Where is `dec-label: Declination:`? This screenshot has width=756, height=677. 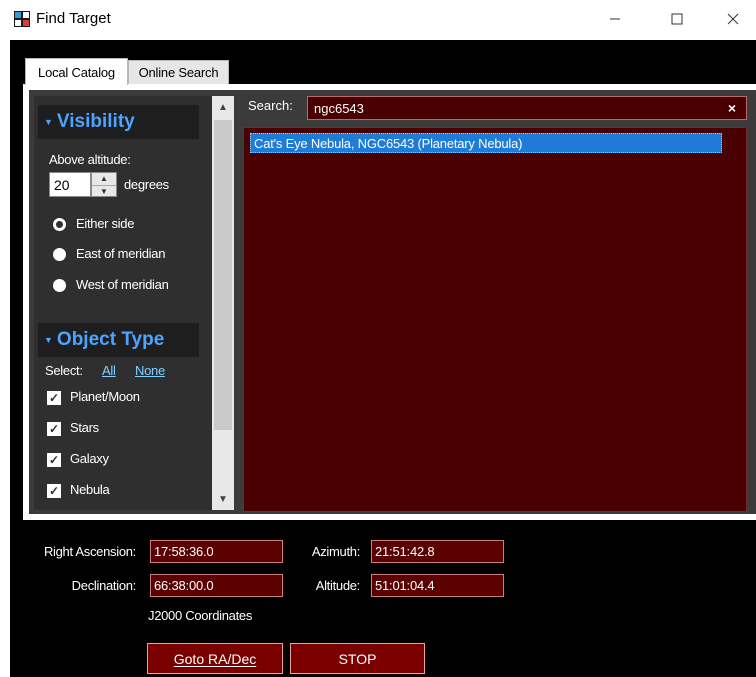
dec-label: Declination: is located at coordinates (104, 585).